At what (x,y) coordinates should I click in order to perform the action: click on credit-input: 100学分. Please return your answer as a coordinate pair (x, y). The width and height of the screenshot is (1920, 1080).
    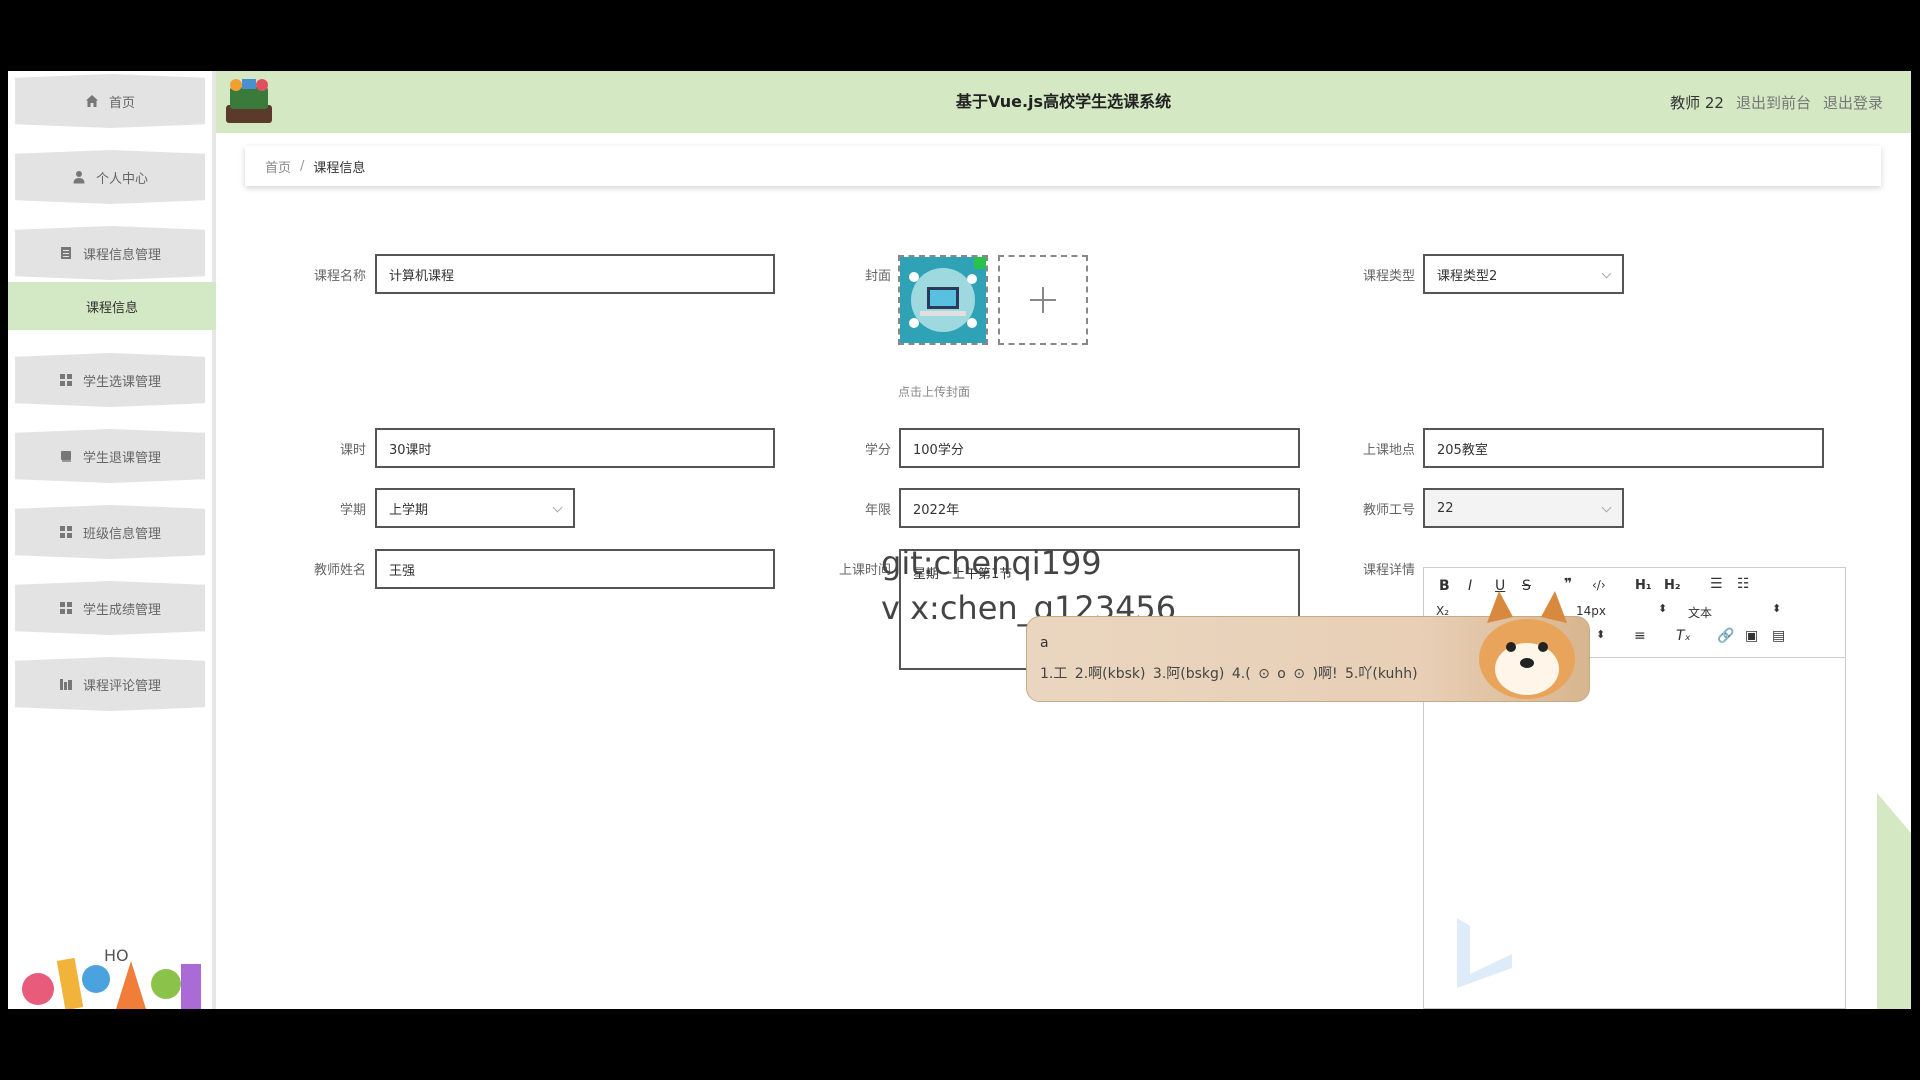
    Looking at the image, I should click on (1099, 448).